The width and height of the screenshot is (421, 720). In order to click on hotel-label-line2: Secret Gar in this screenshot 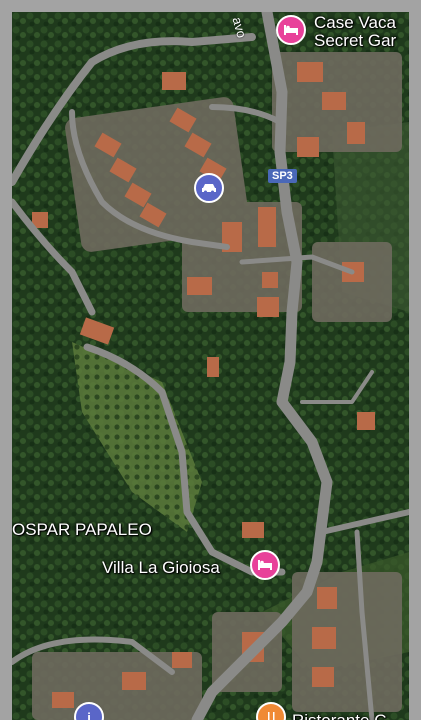, I will do `click(355, 41)`.